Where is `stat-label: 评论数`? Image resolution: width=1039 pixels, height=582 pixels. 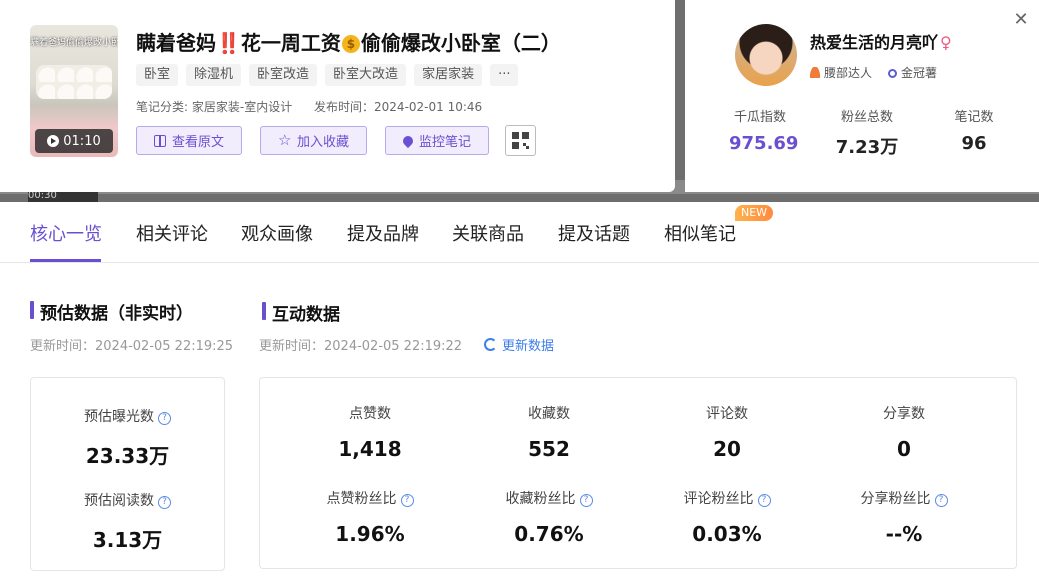
stat-label: 评论数 is located at coordinates (727, 414).